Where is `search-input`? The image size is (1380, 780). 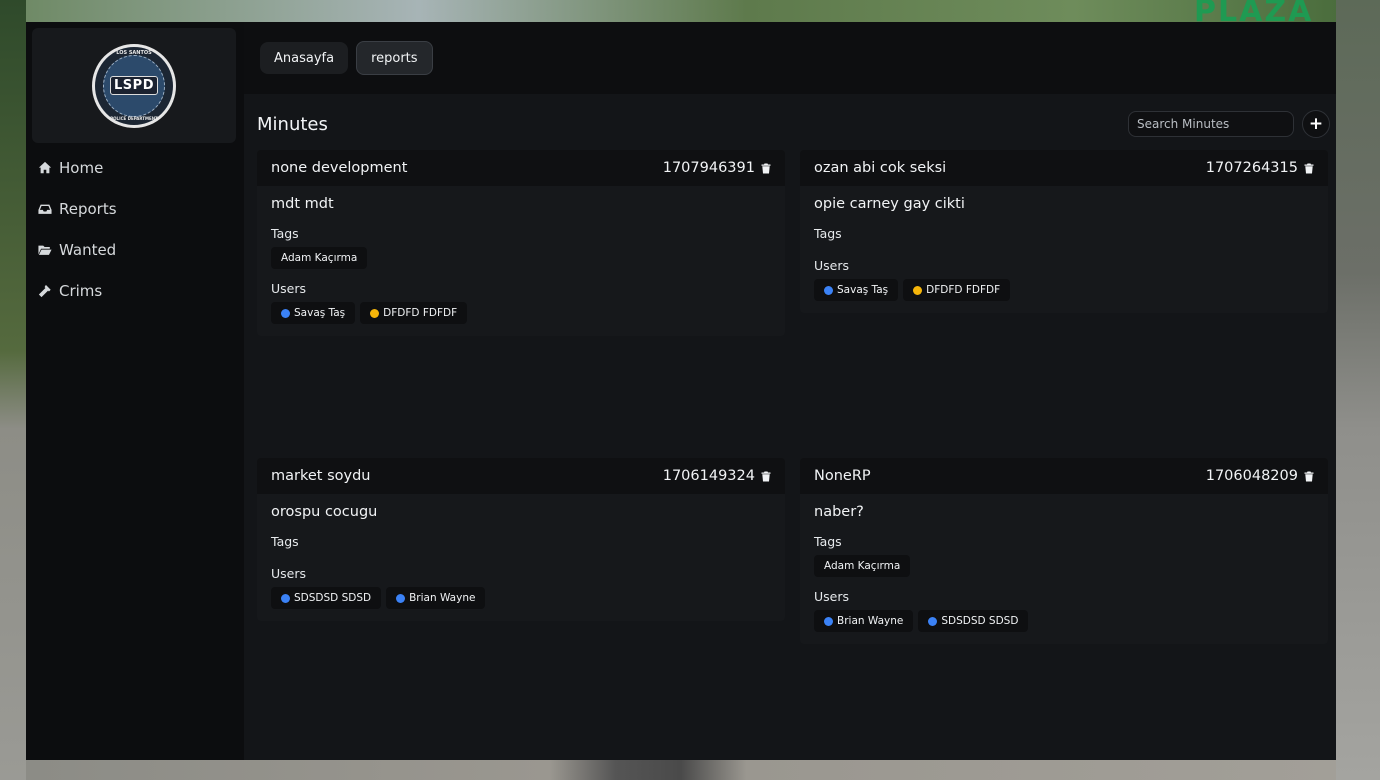
search-input is located at coordinates (1211, 124).